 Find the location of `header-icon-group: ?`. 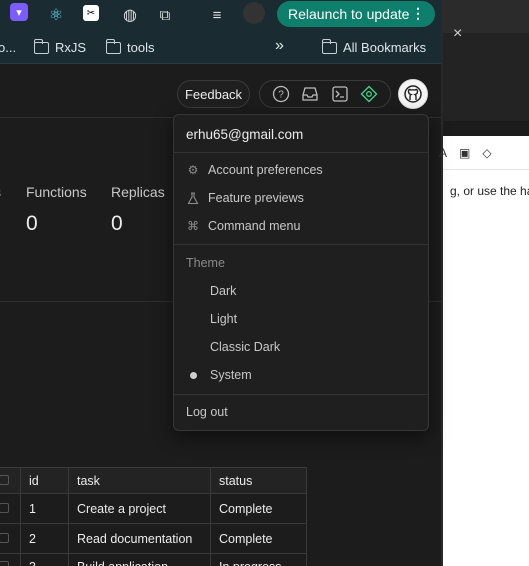

header-icon-group: ? is located at coordinates (325, 94).